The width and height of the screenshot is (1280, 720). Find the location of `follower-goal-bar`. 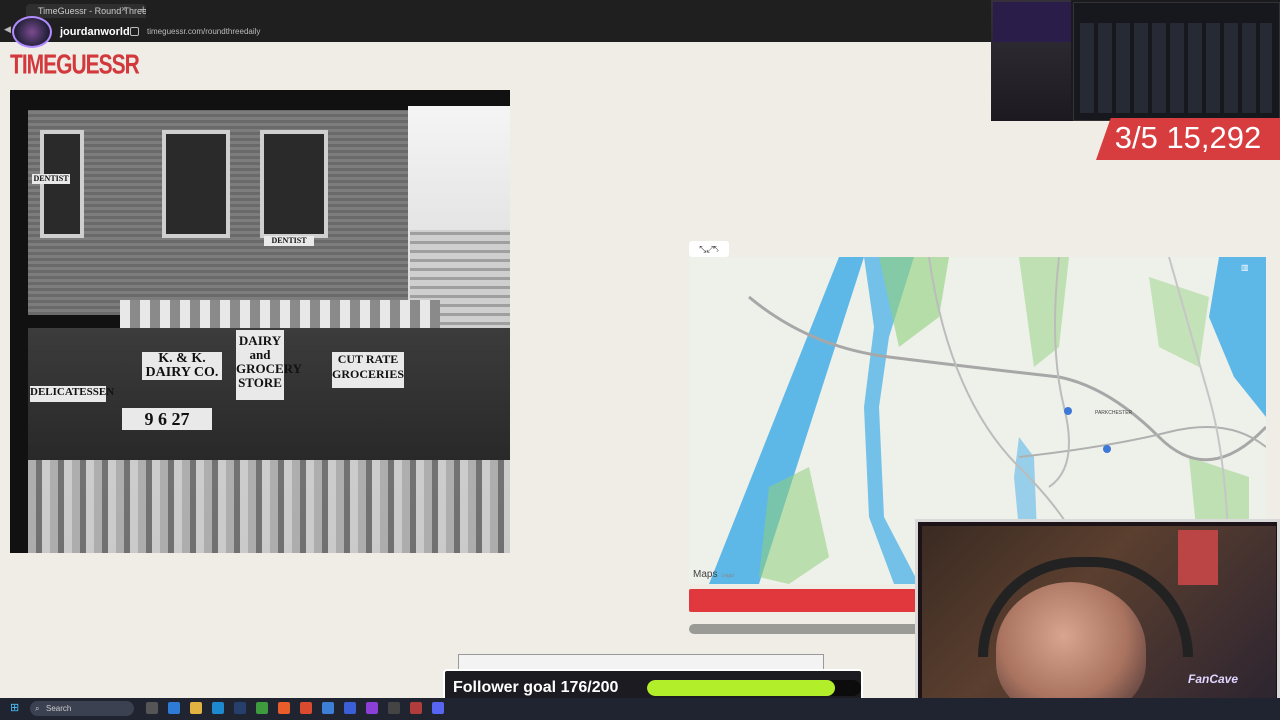

follower-goal-bar is located at coordinates (754, 688).